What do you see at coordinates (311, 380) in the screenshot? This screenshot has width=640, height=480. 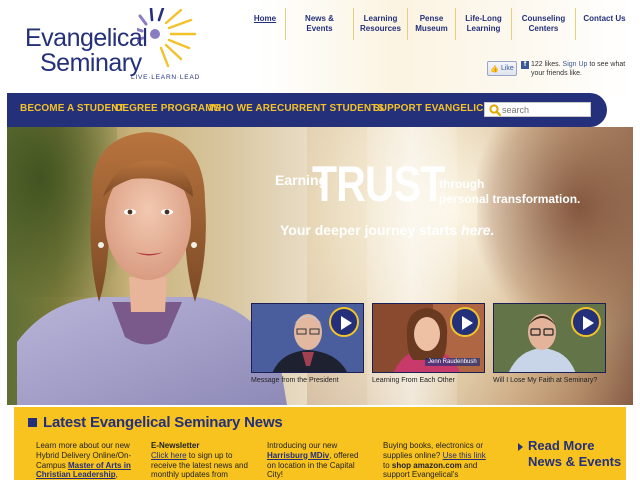 I see `video-caption: Message from the President` at bounding box center [311, 380].